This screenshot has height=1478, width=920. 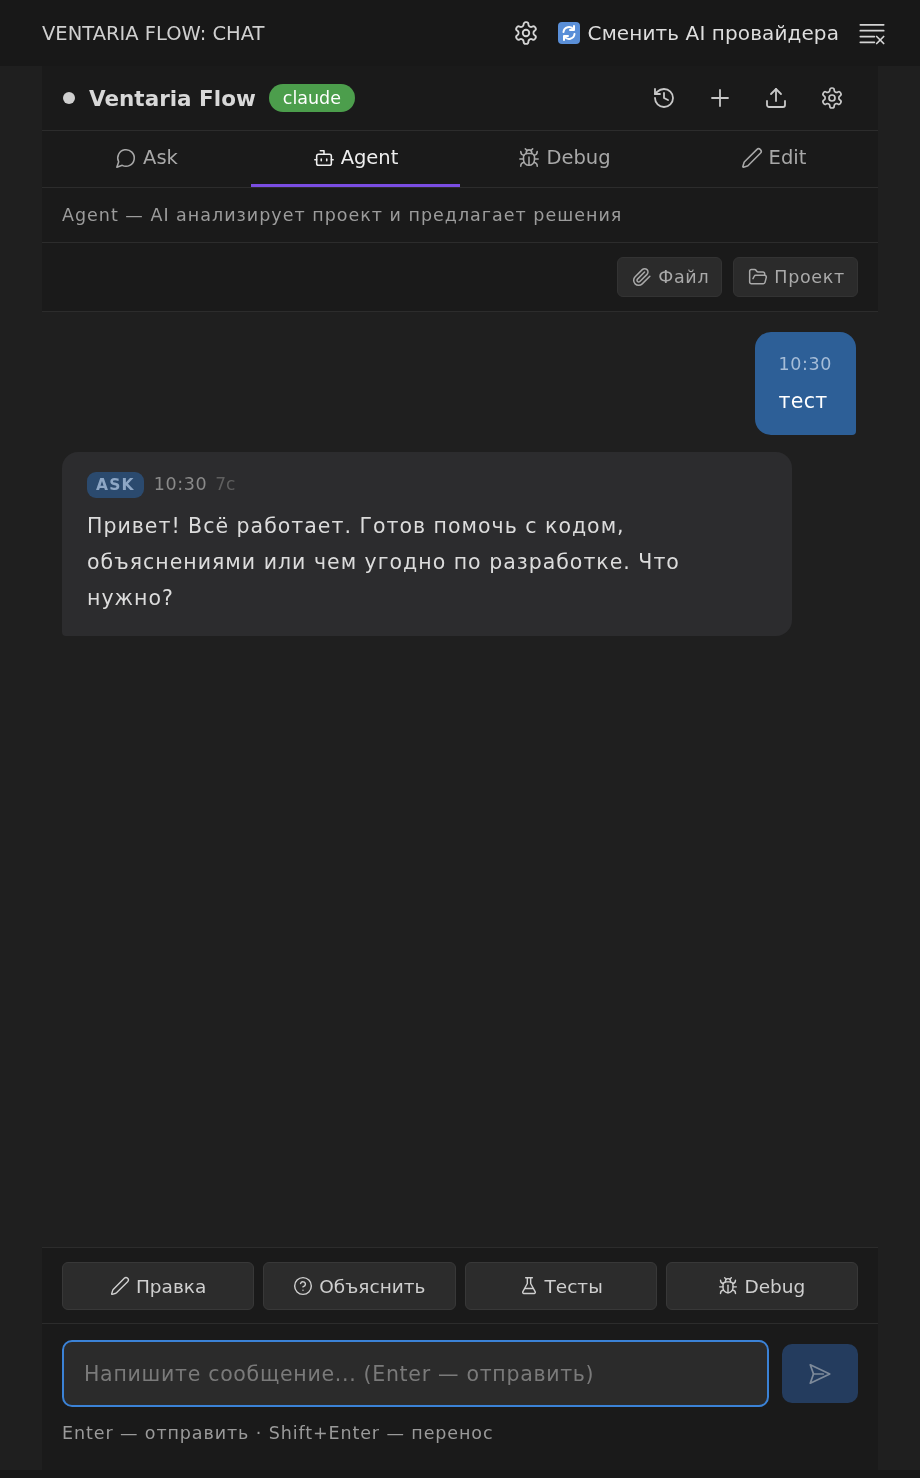 What do you see at coordinates (69, 98) in the screenshot?
I see `status-dot-icon` at bounding box center [69, 98].